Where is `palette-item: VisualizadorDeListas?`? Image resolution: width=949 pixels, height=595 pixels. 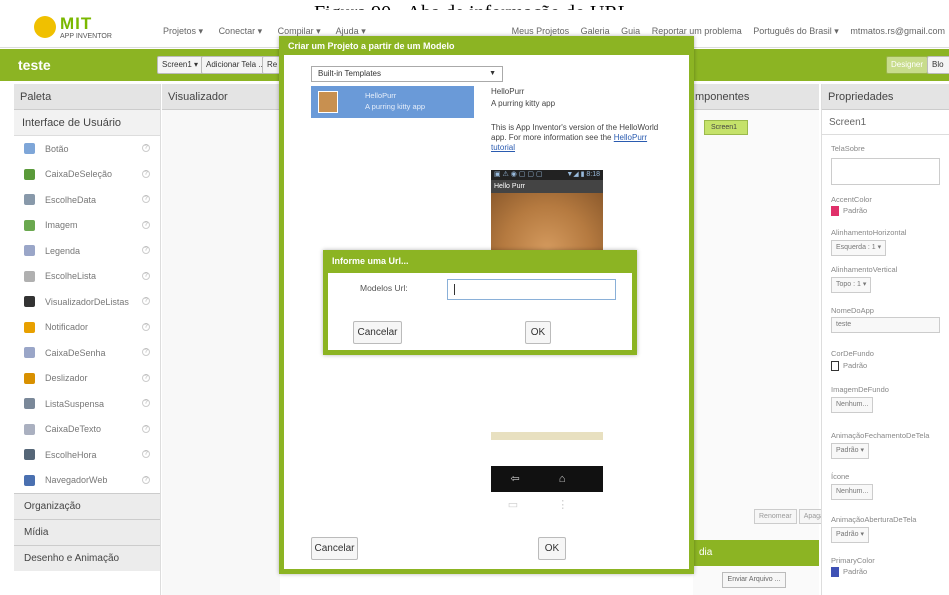
palette-item: VisualizadorDeListas? is located at coordinates (87, 302).